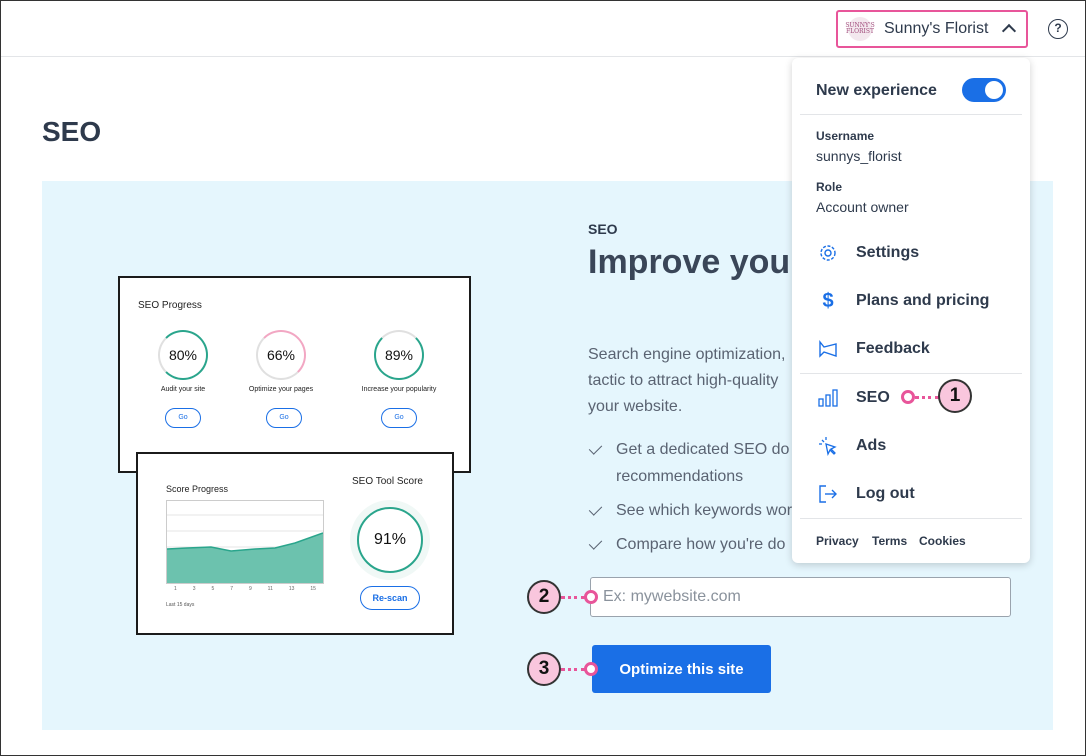 Image resolution: width=1086 pixels, height=756 pixels. What do you see at coordinates (955, 396) in the screenshot?
I see `callout-badge: 1` at bounding box center [955, 396].